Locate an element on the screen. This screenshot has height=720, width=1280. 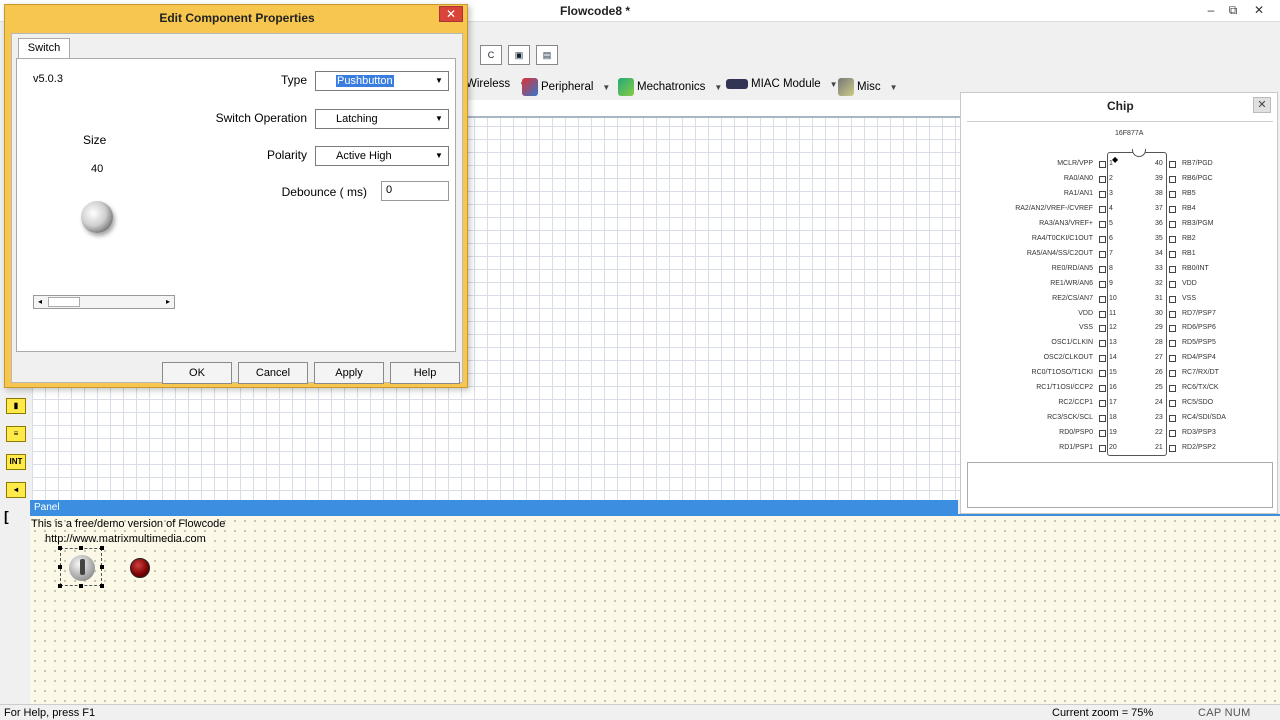
led-component is located at coordinates (140, 568).